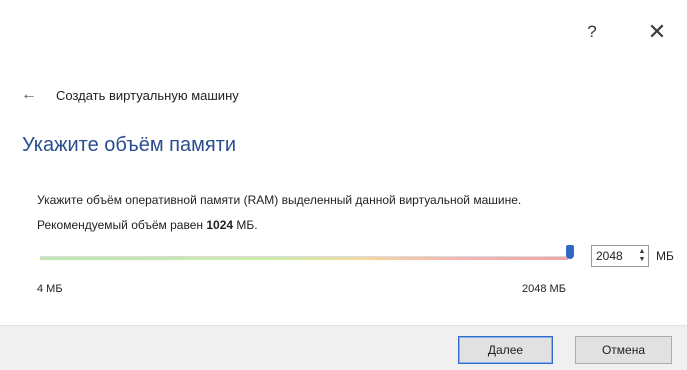  I want to click on help-button: ?, so click(592, 32).